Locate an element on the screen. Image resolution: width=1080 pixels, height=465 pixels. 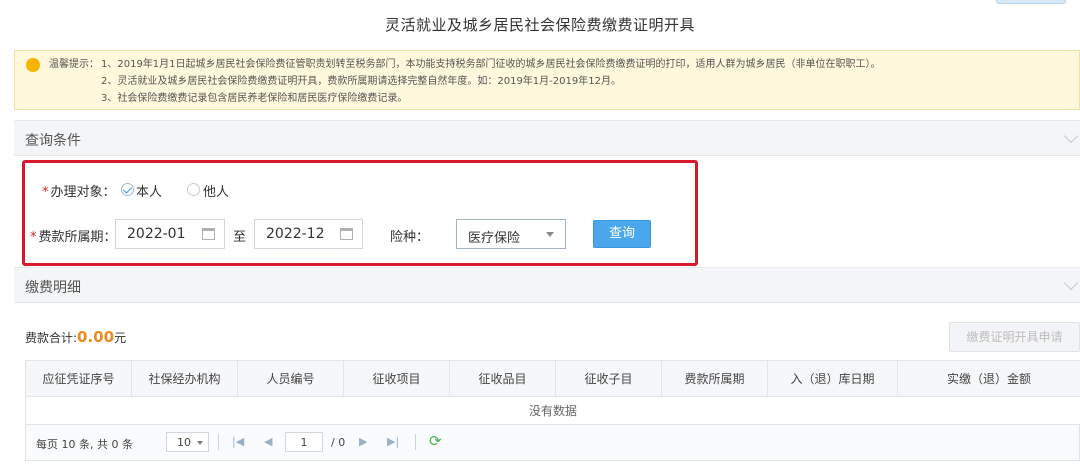
highlight-box is located at coordinates (360, 213).